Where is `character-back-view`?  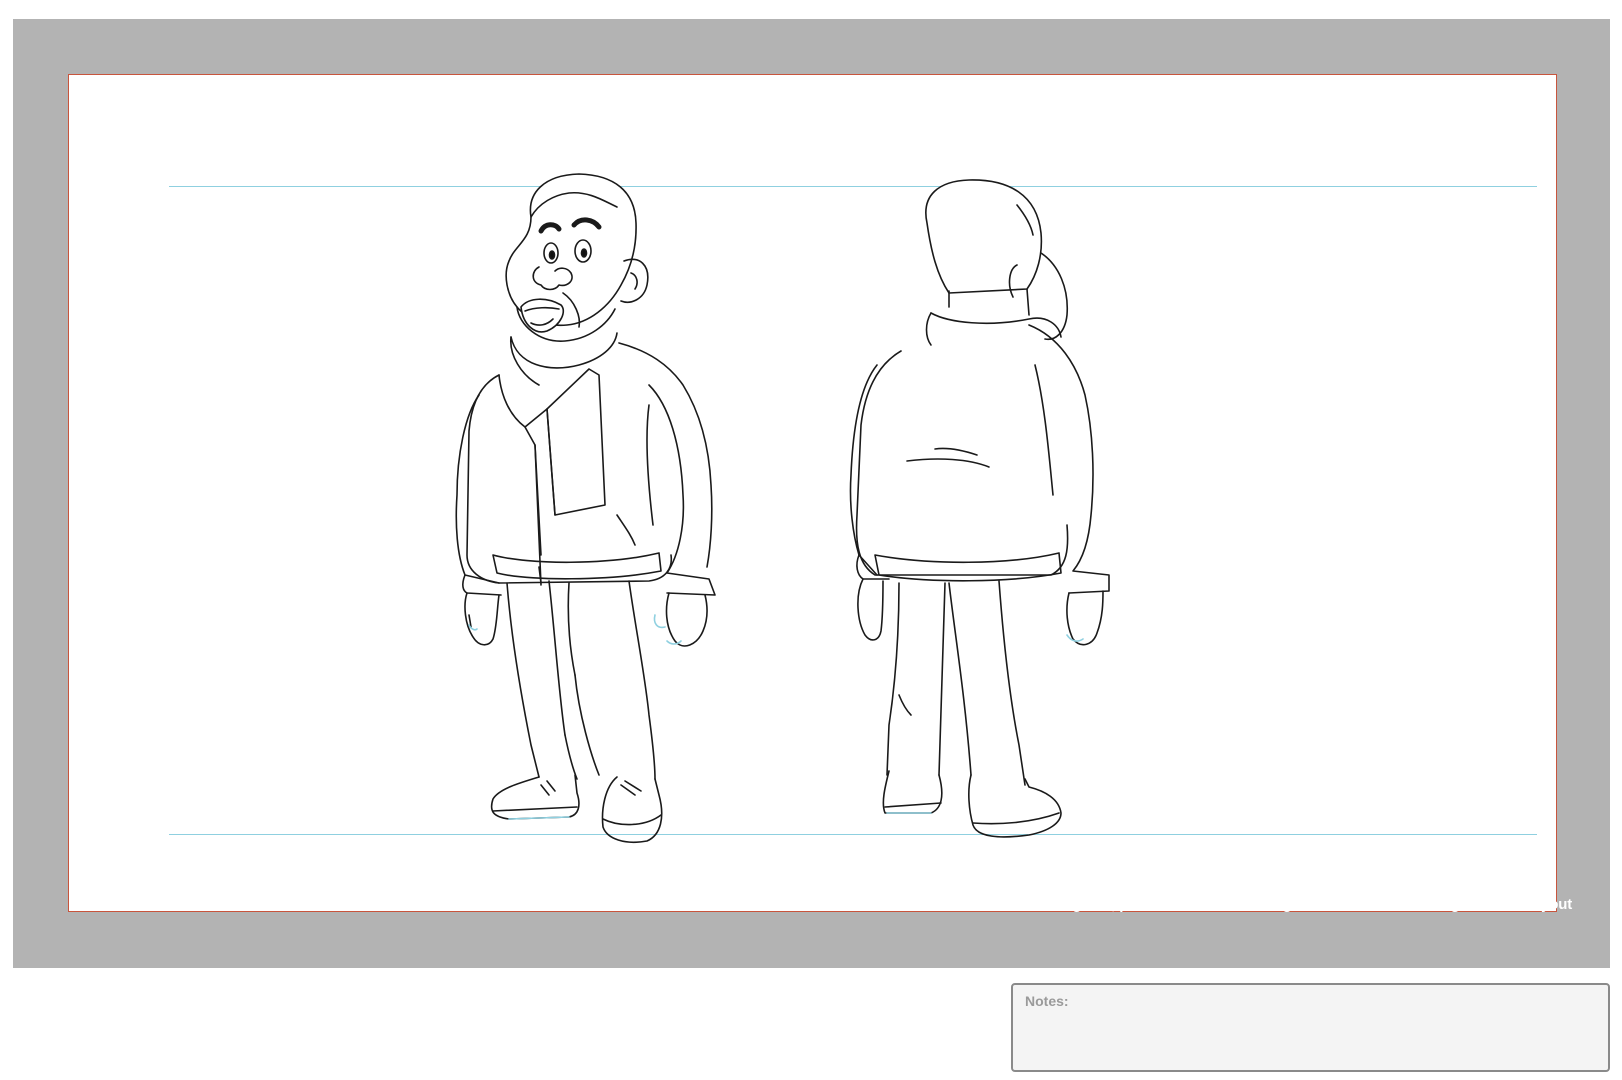 character-back-view is located at coordinates (979, 508).